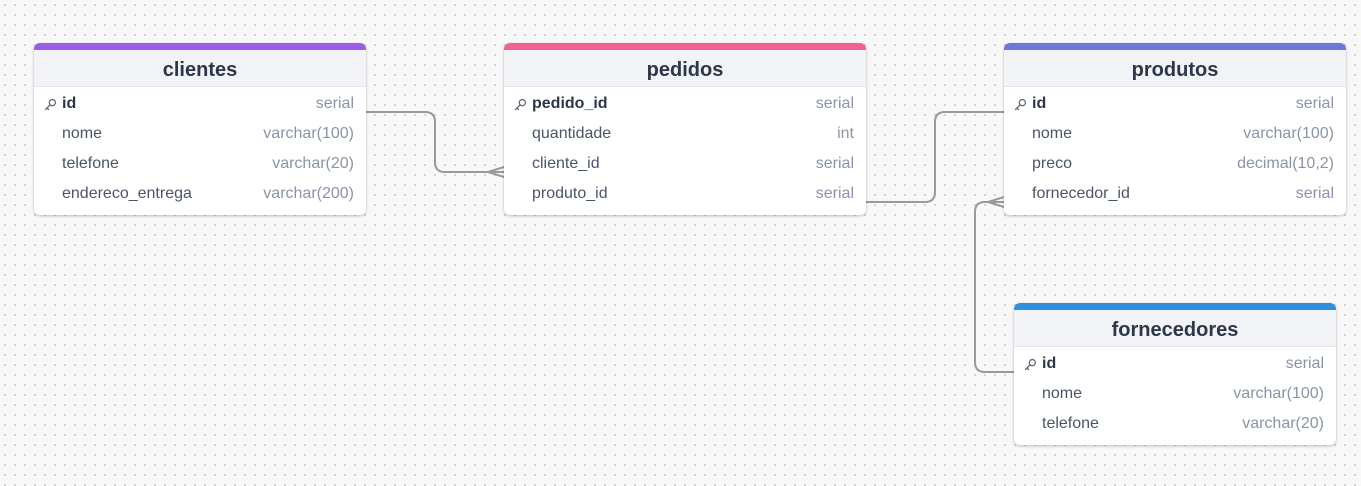  Describe the element at coordinates (1175, 194) in the screenshot. I see `column-row: fornecedor_id serial` at that location.